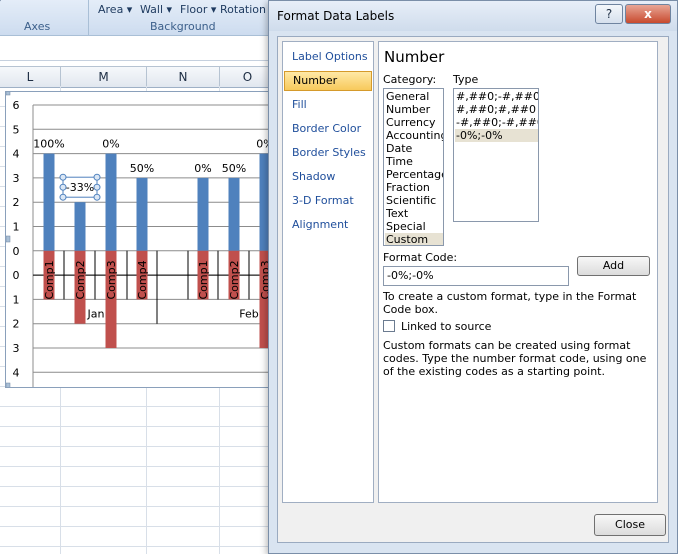  I want to click on close-button: Close, so click(630, 525).